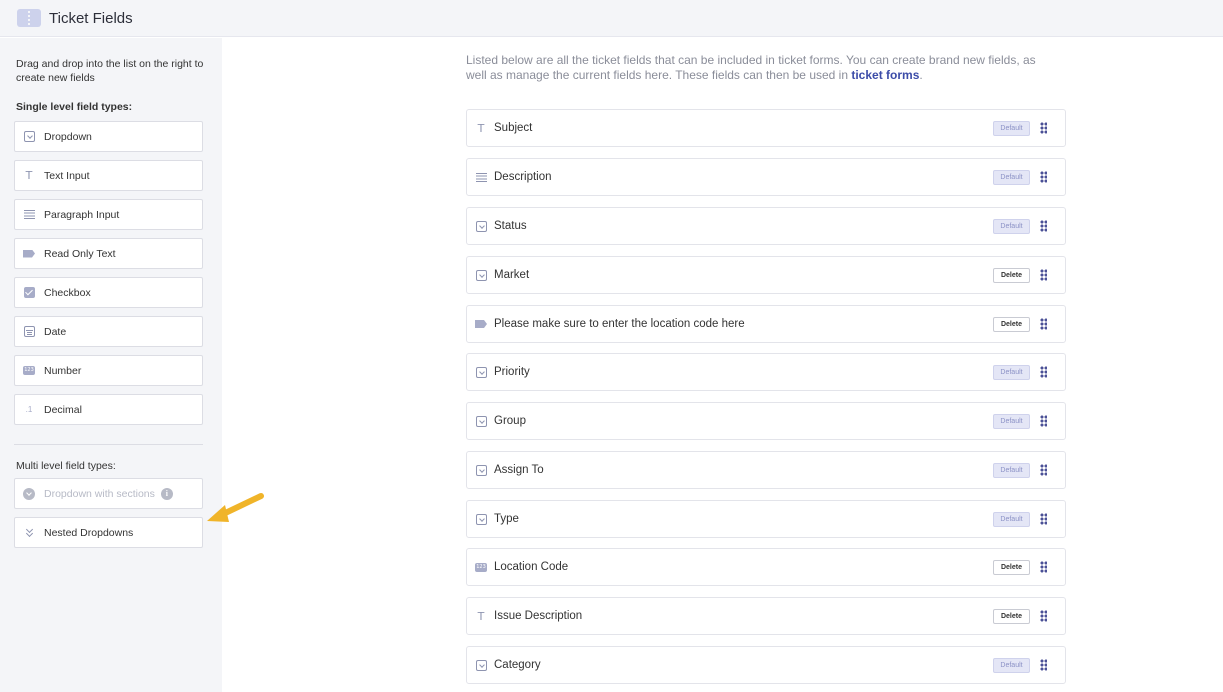 The width and height of the screenshot is (1223, 692). Describe the element at coordinates (766, 372) in the screenshot. I see `field-row-priority: Priority Default` at that location.